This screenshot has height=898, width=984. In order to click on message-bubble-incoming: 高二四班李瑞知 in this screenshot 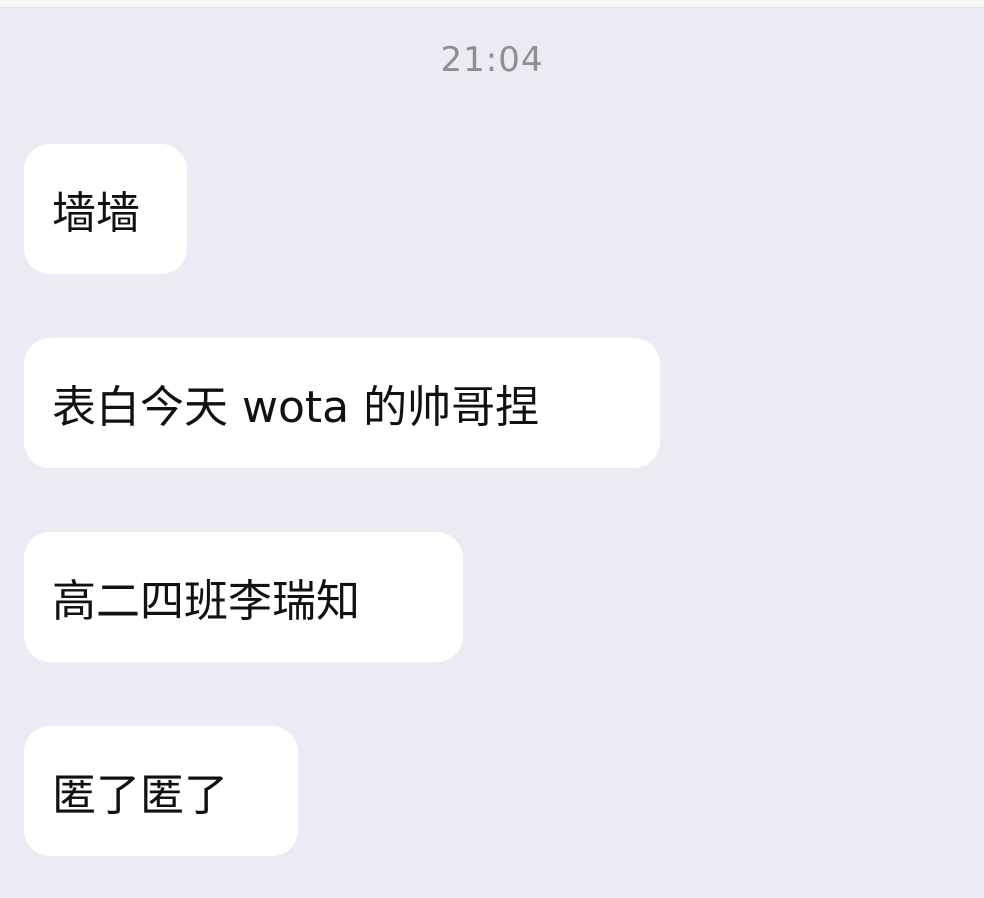, I will do `click(243, 597)`.